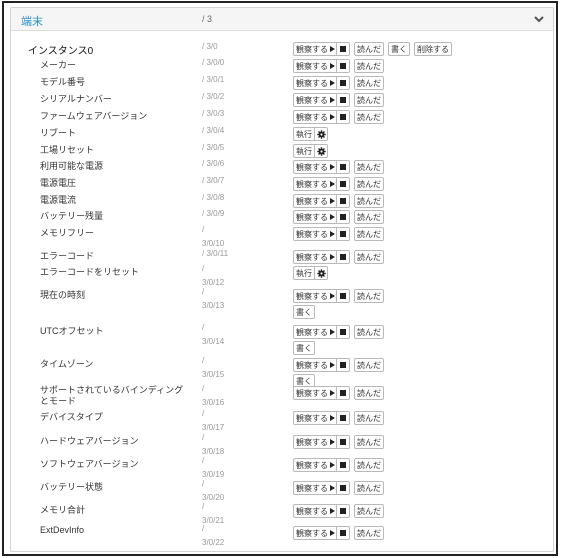 This screenshot has width=562, height=558. What do you see at coordinates (433, 49) in the screenshot?
I see `delete-button: 削除する` at bounding box center [433, 49].